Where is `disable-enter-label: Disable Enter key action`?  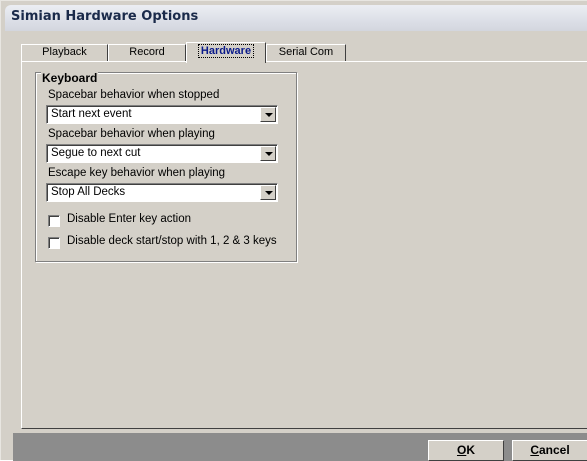 disable-enter-label: Disable Enter key action is located at coordinates (129, 219).